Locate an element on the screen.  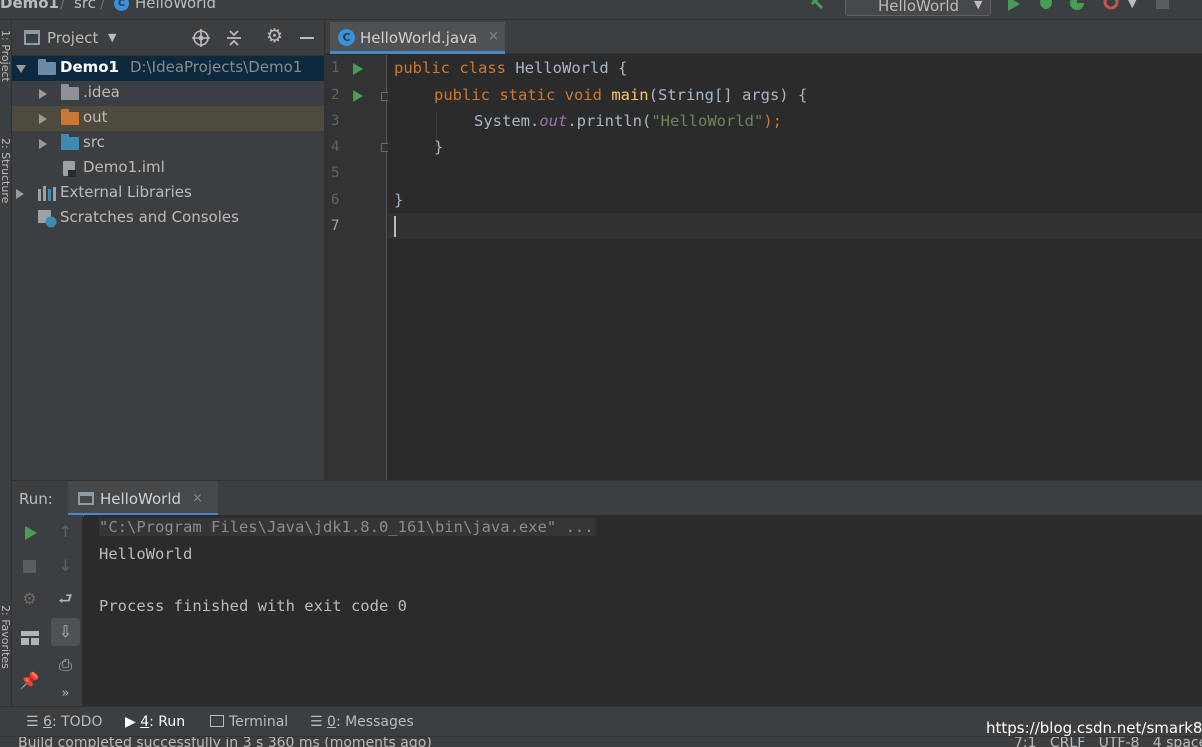
watermark-url: https://blog.csdn.net/smark86 is located at coordinates (1094, 728).